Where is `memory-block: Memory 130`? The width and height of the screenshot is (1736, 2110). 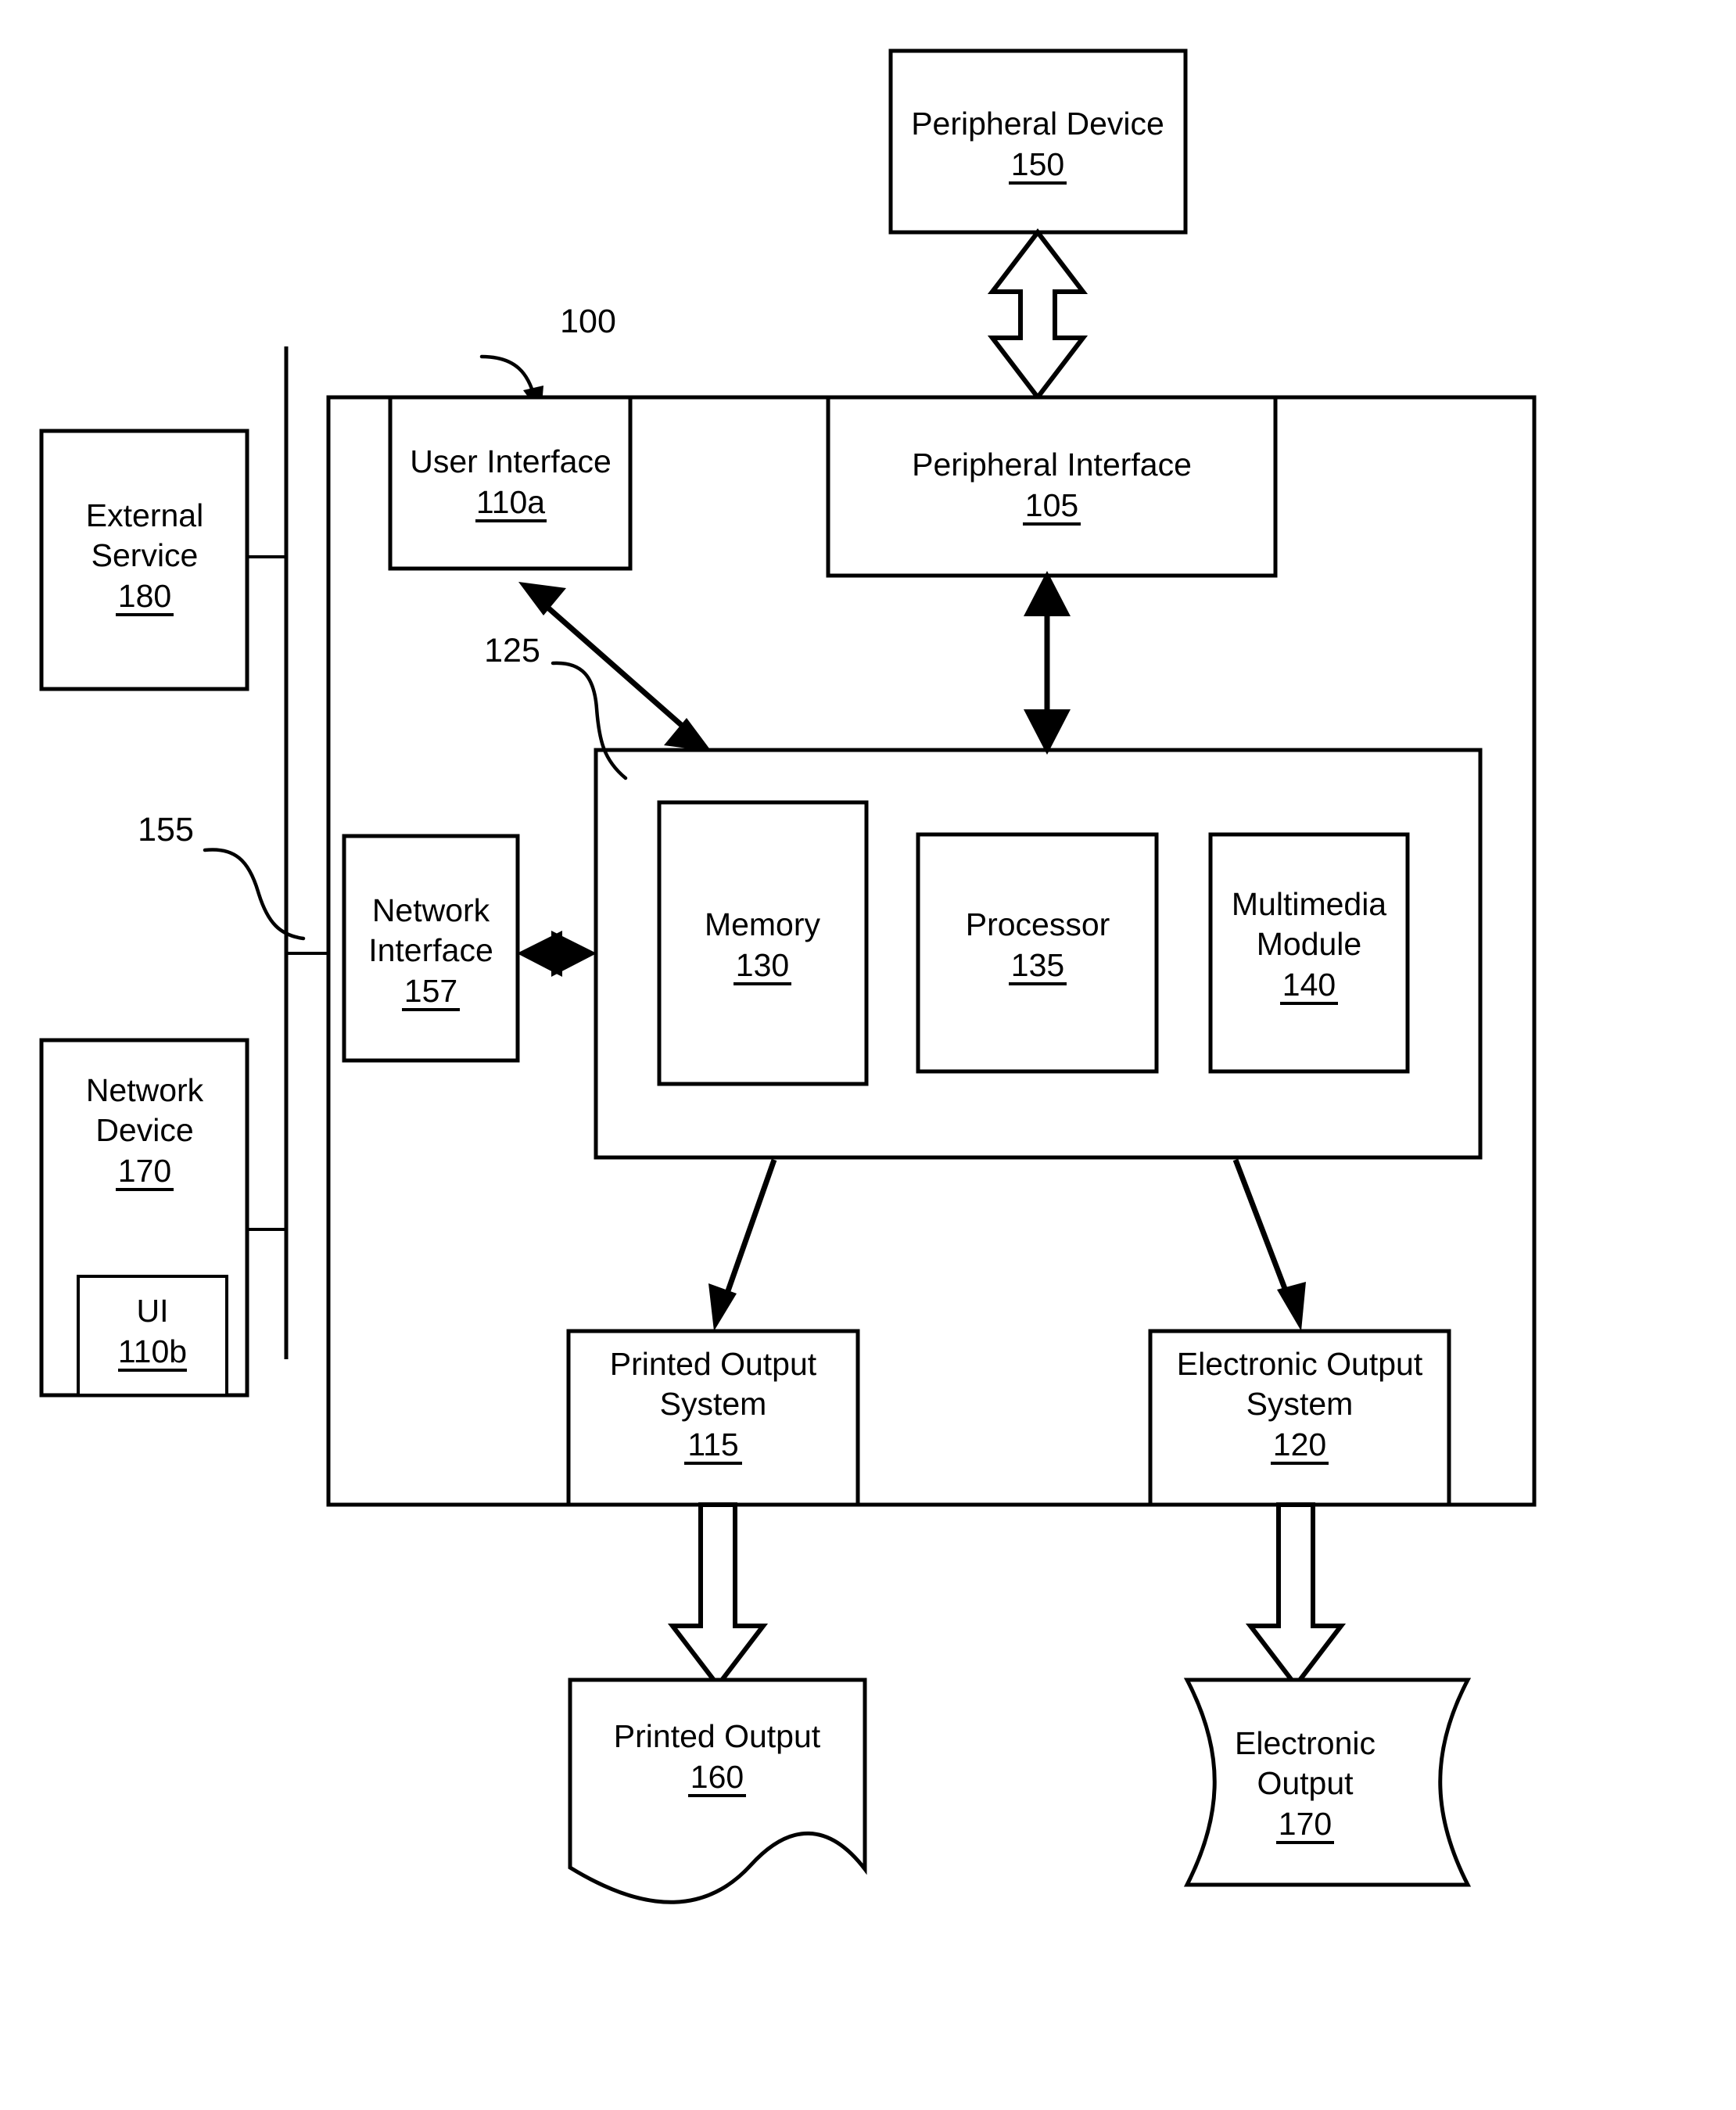 memory-block: Memory 130 is located at coordinates (763, 943).